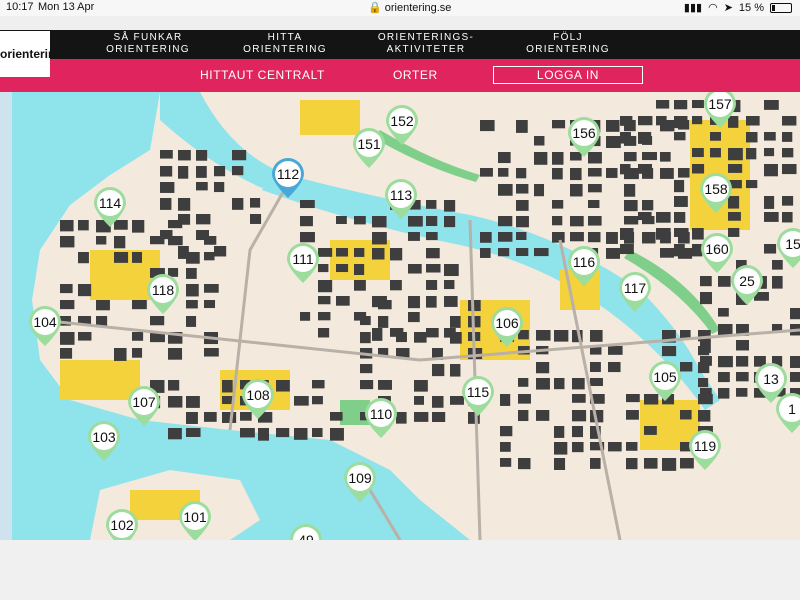  I want to click on nav-hittaut-centralt: HITTAUT CENTRALT, so click(262, 75).